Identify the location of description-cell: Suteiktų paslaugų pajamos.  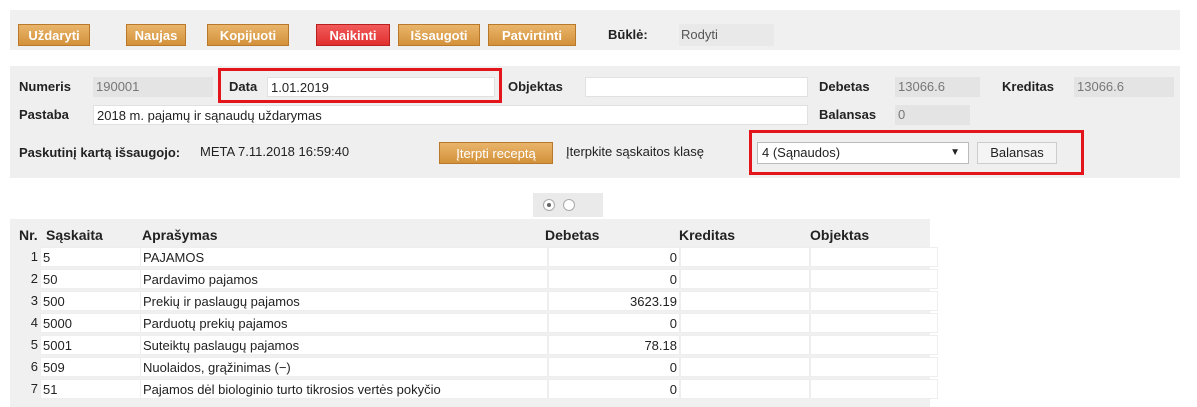
(344, 345).